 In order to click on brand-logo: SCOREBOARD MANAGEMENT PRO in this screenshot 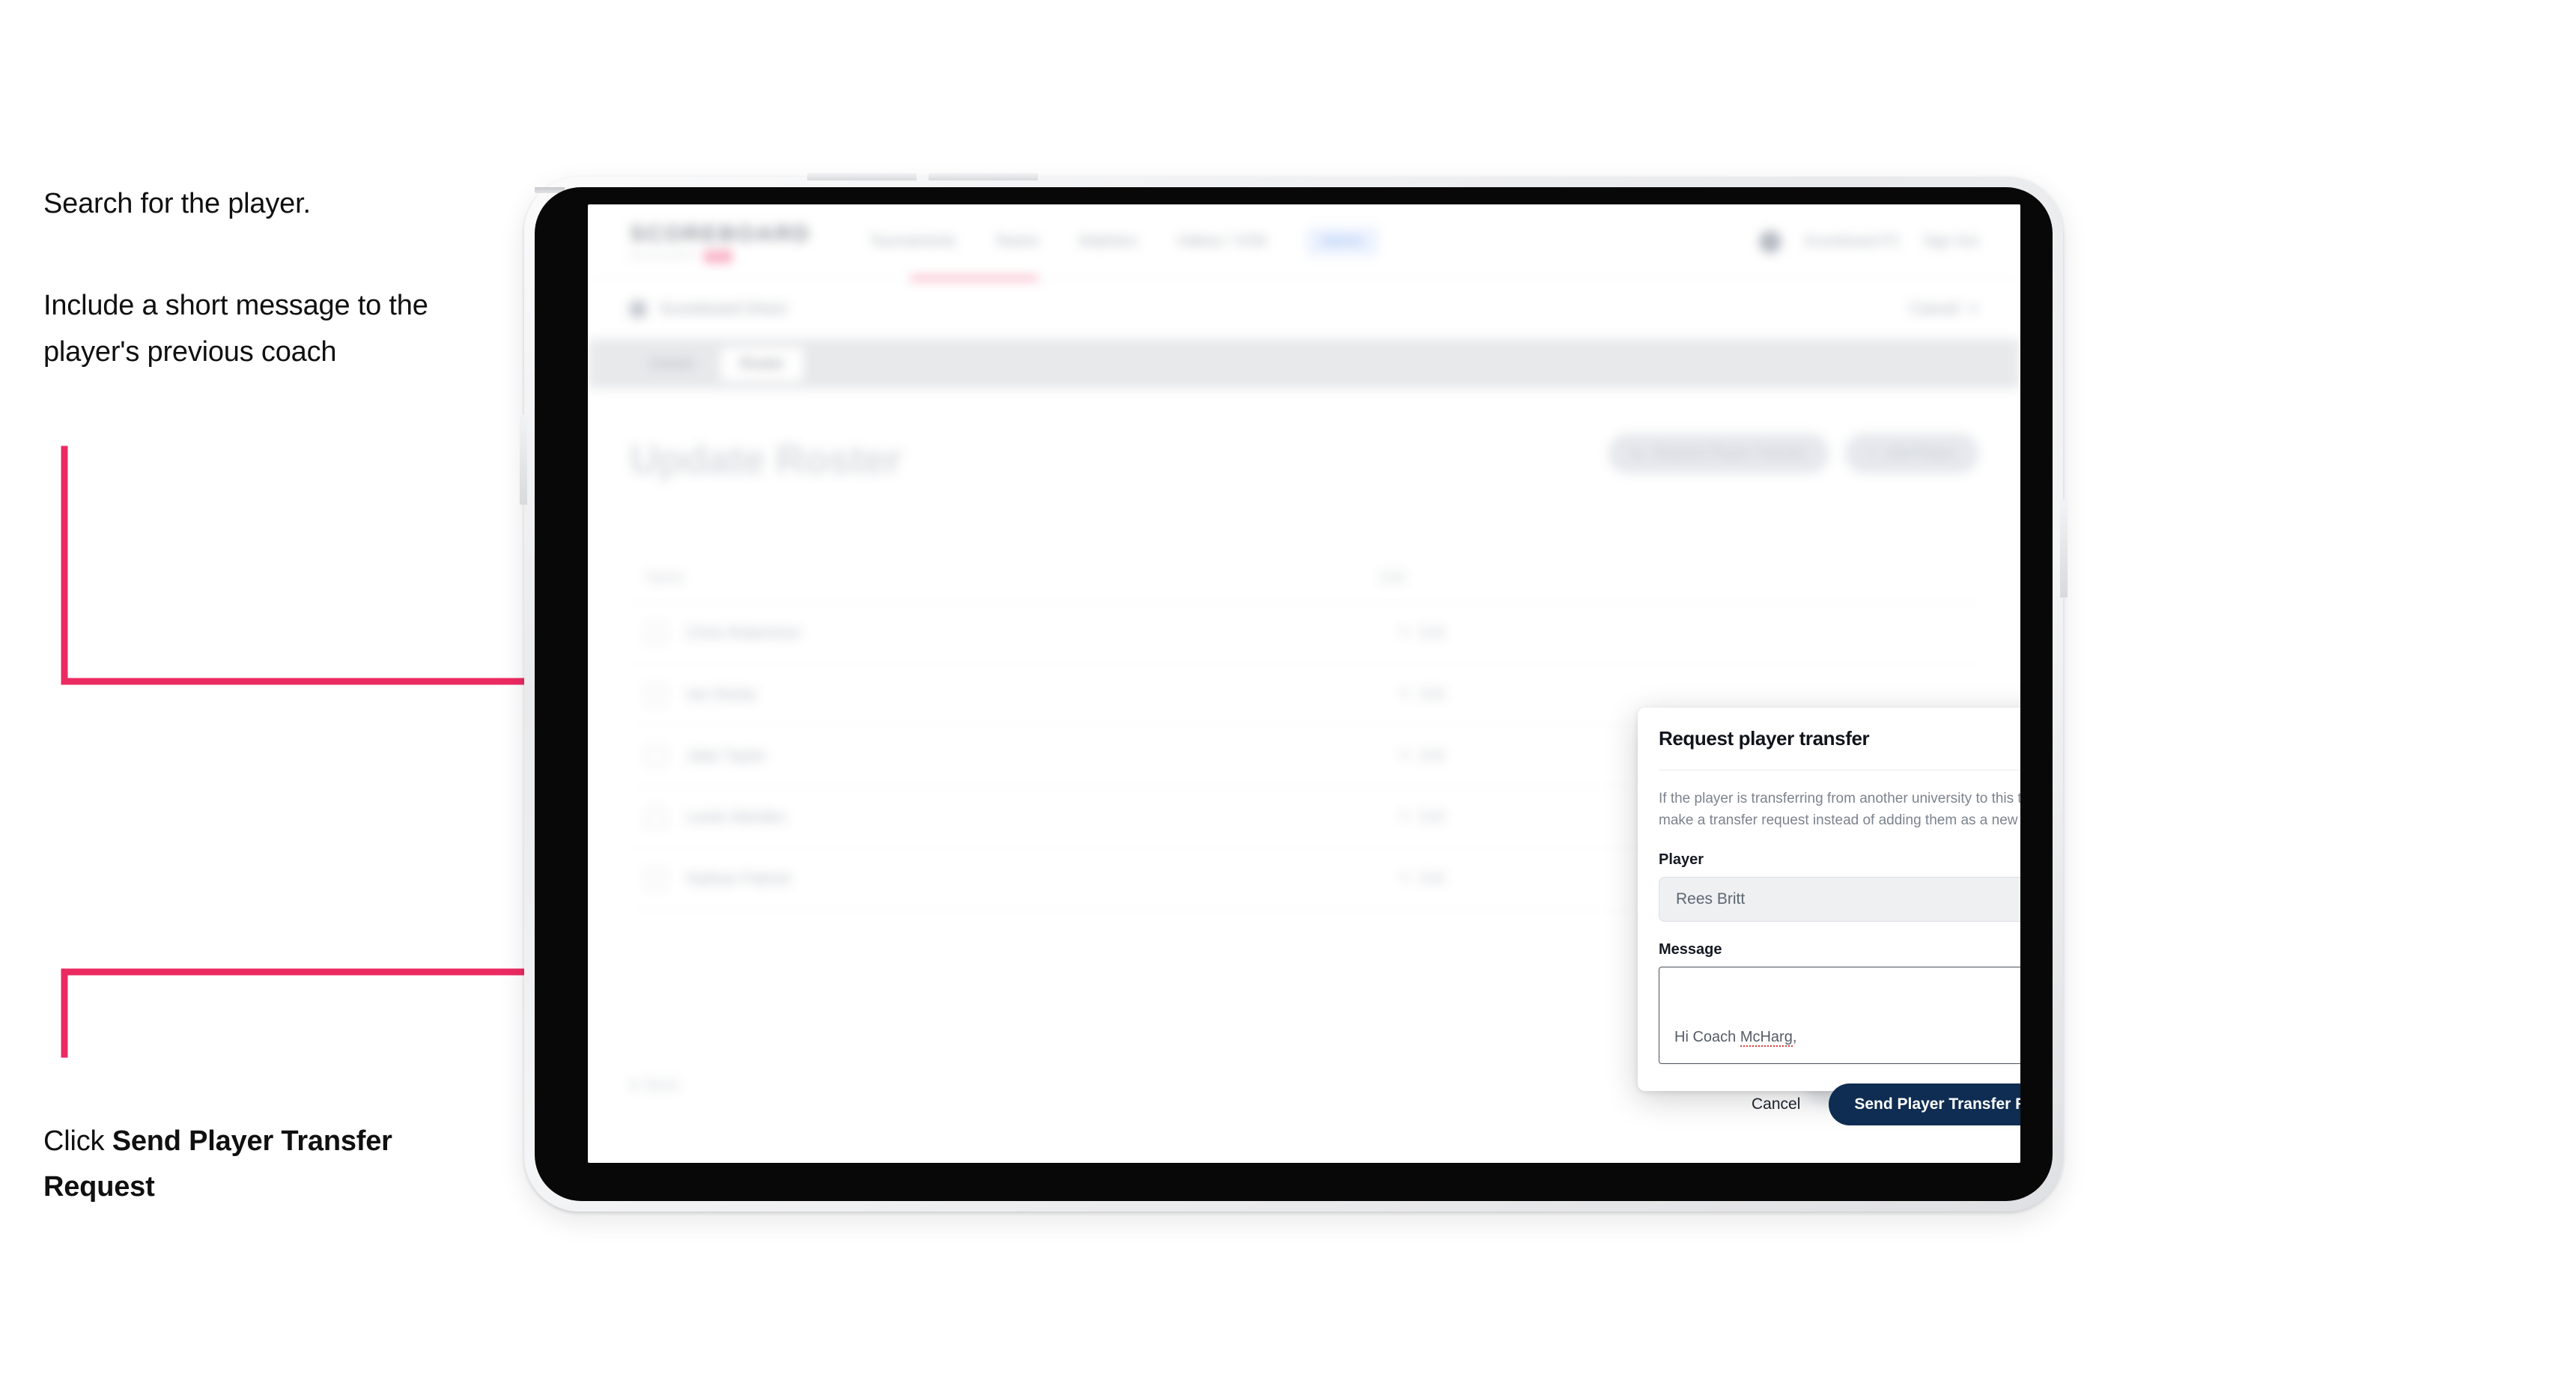, I will do `click(720, 242)`.